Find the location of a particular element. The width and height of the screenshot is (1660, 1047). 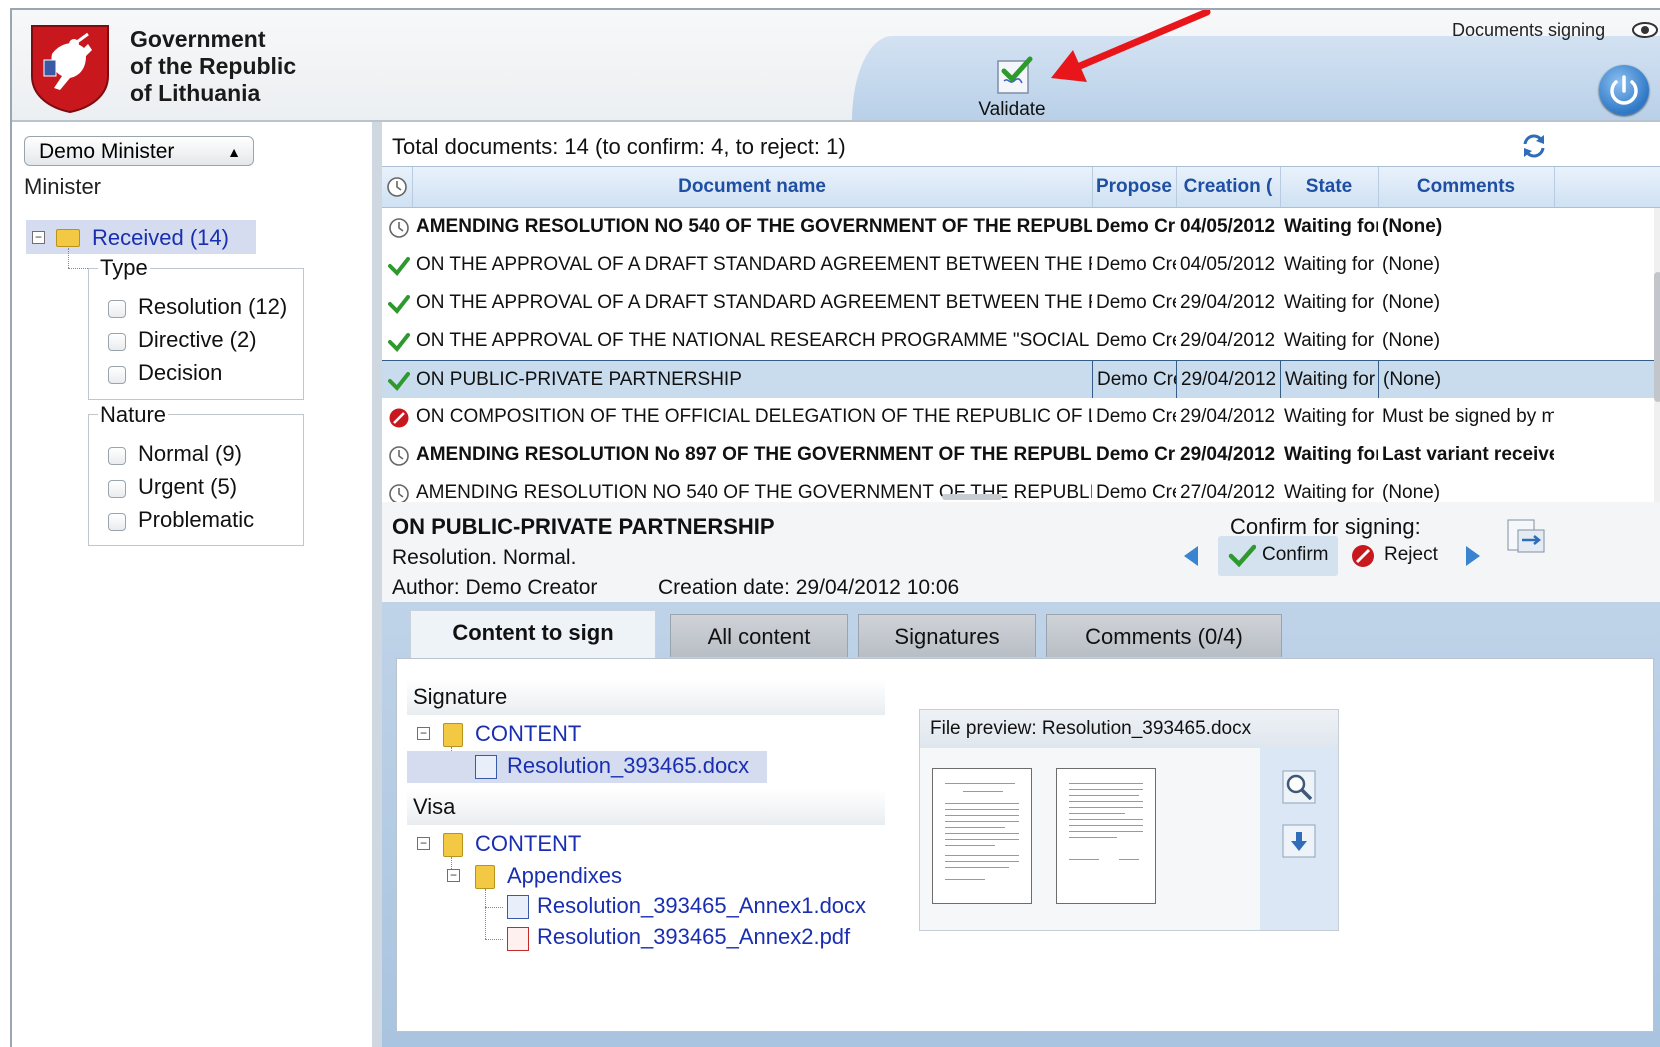

tree-node-appendixes: Appendixes is located at coordinates (564, 876).